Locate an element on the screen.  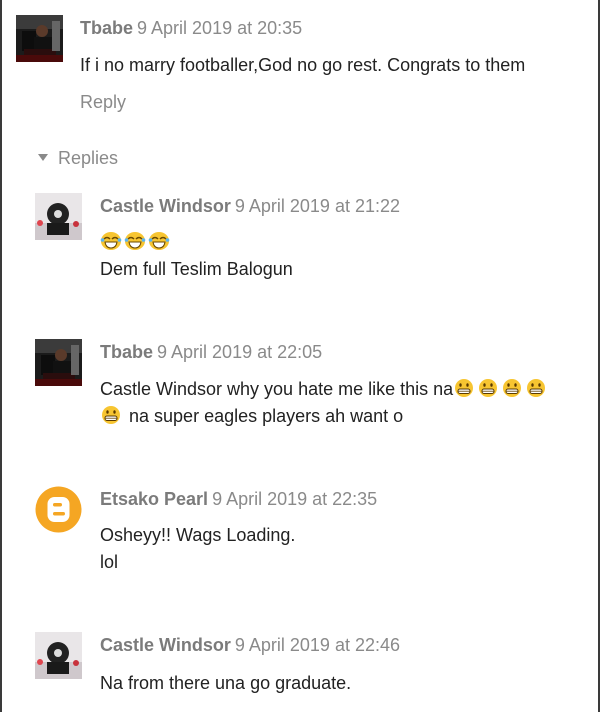
reply-author: Tbabe is located at coordinates (126, 352).